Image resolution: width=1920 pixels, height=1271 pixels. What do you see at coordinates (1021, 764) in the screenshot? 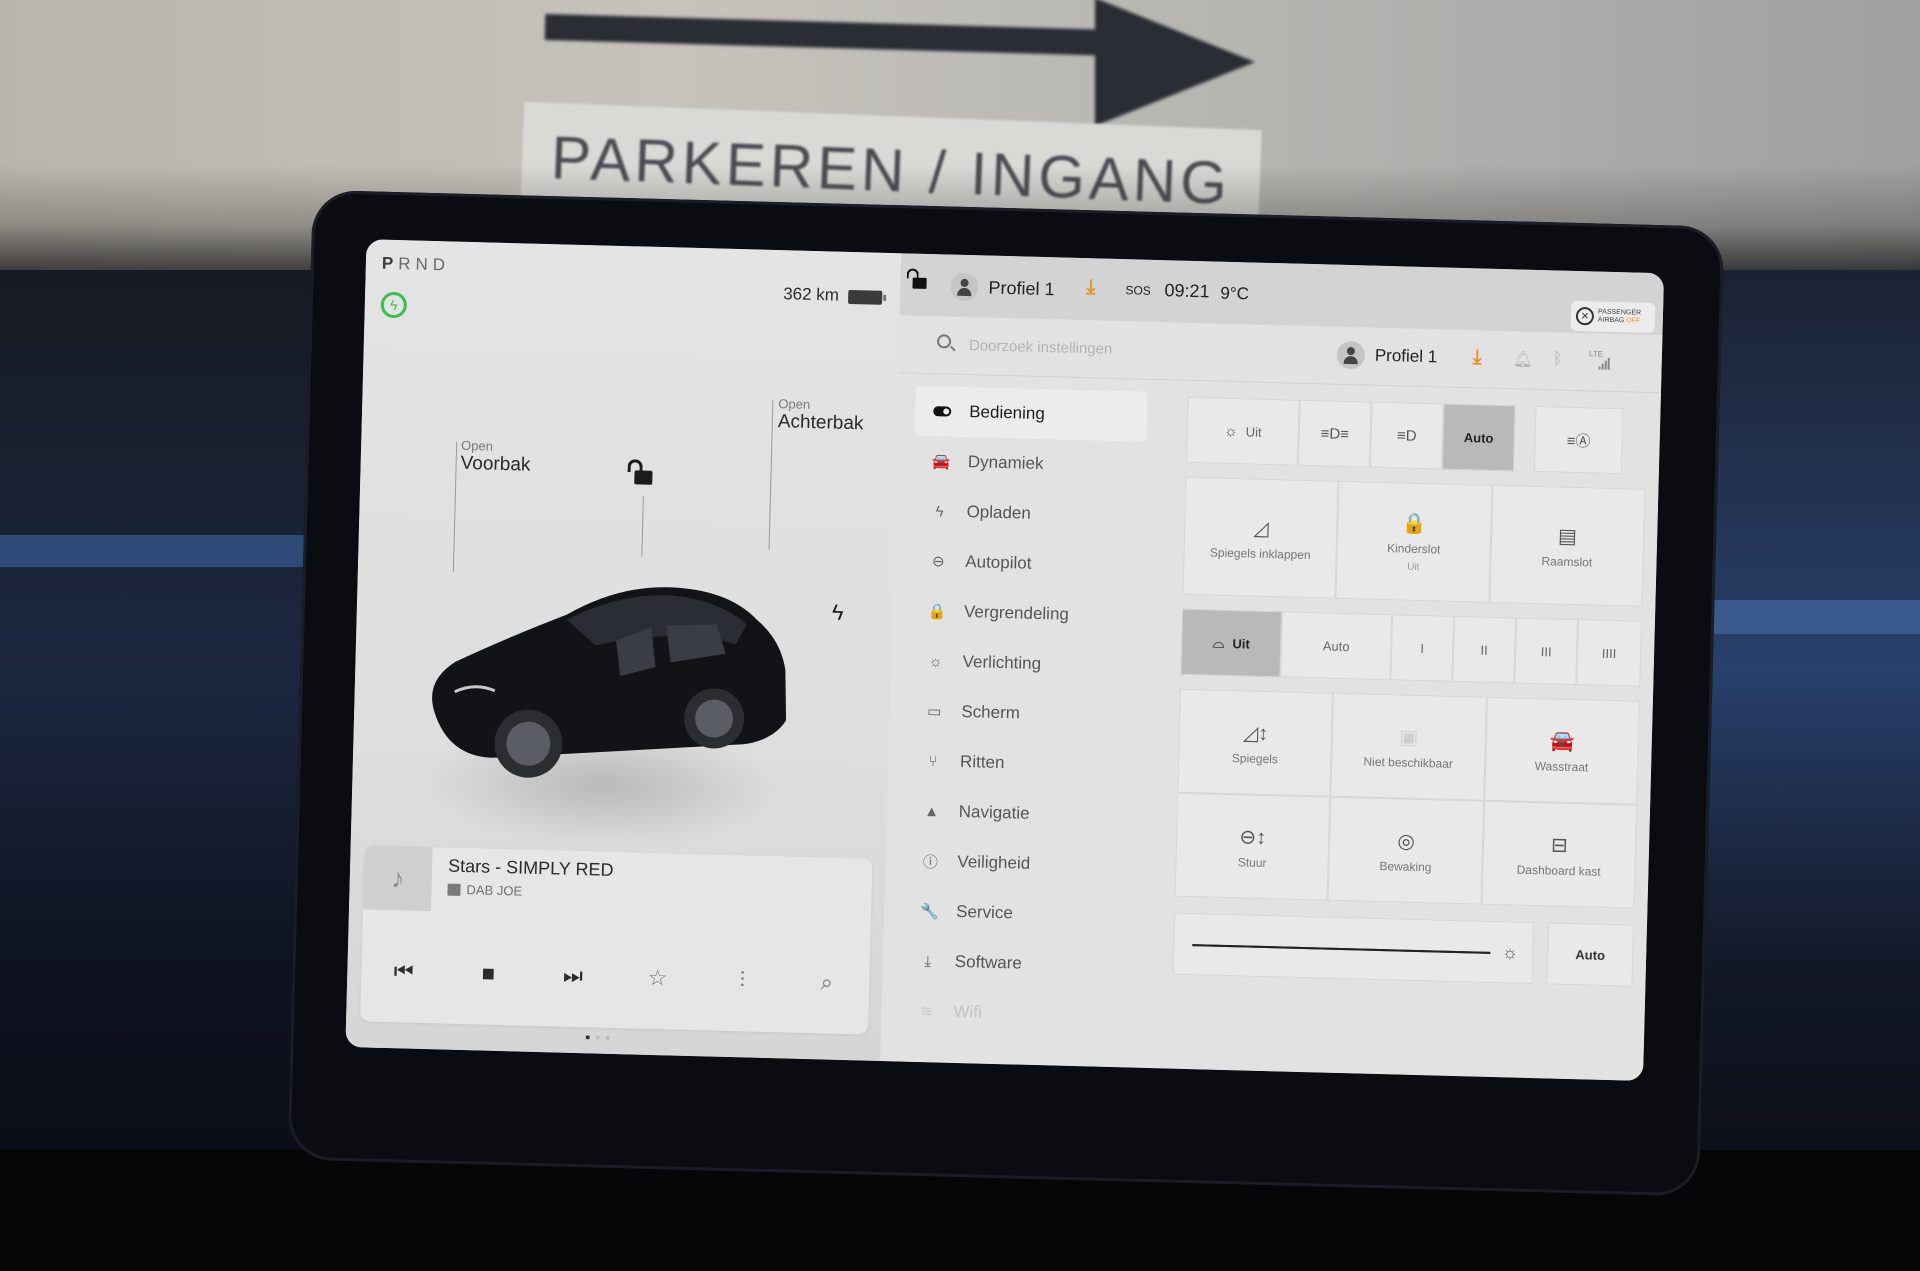
I see `nav-item-ritten: ⑂ Ritten` at bounding box center [1021, 764].